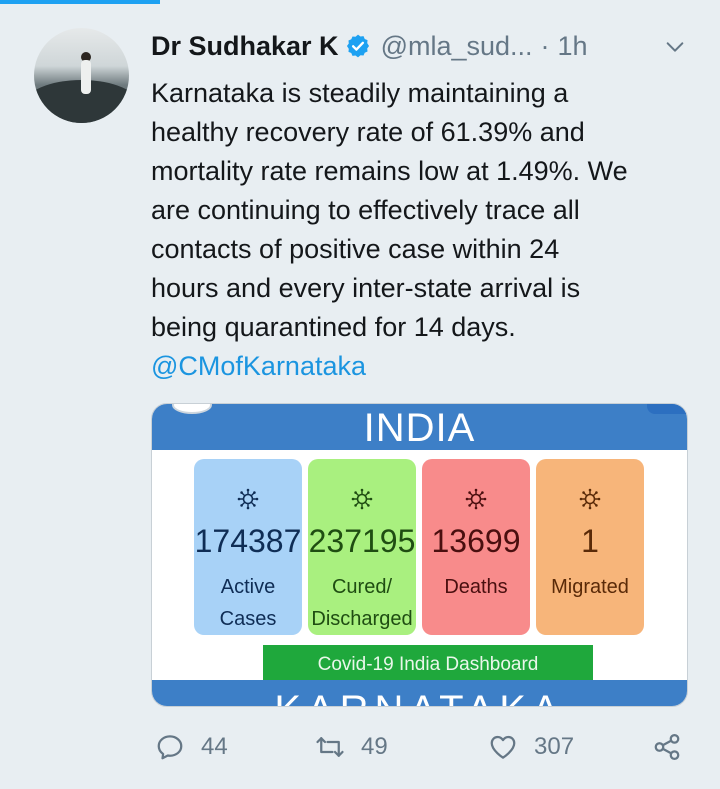  Describe the element at coordinates (191, 747) in the screenshot. I see `reply-button: 44` at that location.